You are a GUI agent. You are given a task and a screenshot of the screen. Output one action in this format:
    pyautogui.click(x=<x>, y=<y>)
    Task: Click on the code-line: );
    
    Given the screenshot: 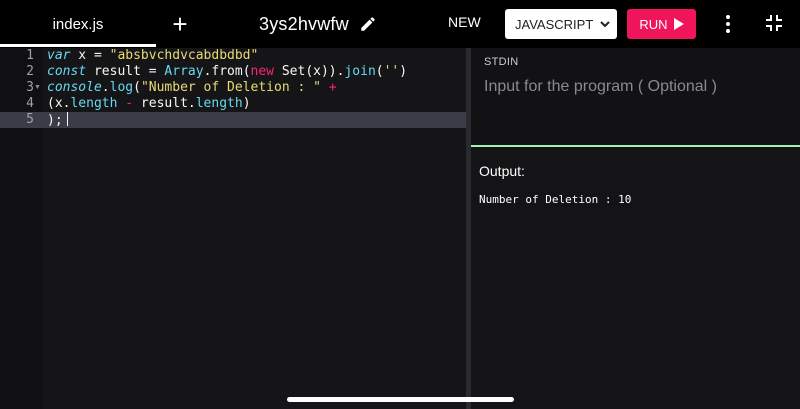 What is the action you would take?
    pyautogui.click(x=57, y=120)
    